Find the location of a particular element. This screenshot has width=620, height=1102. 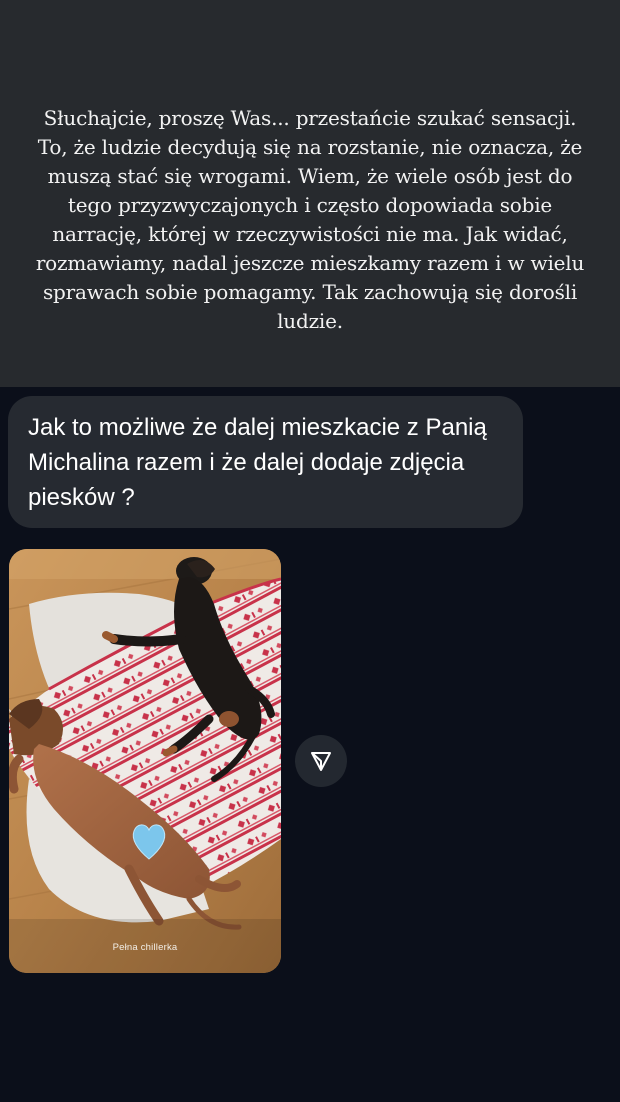

send-icon is located at coordinates (321, 761).